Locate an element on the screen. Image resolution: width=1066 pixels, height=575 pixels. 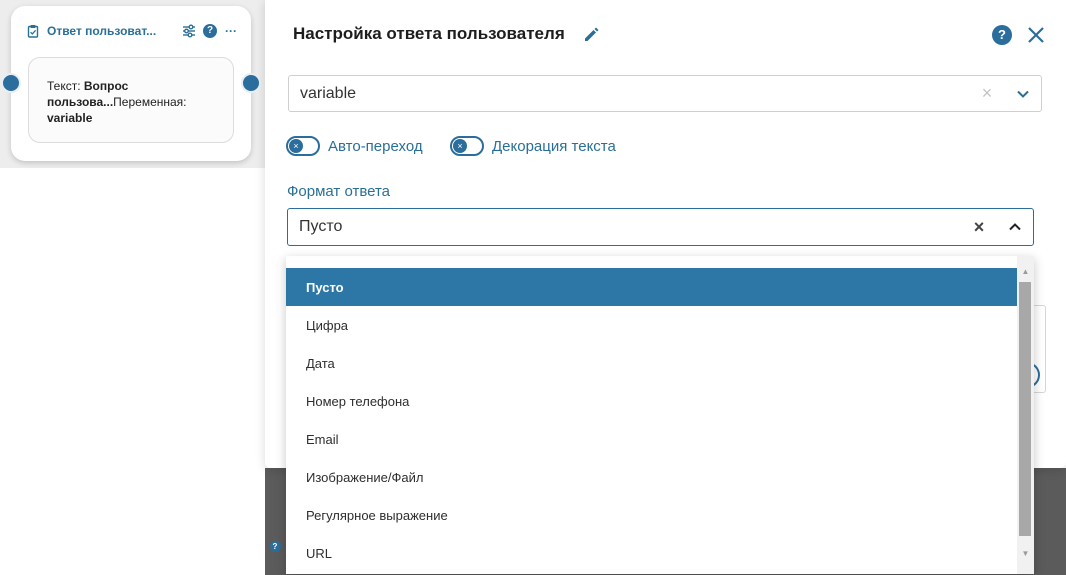
auto-transition-toggle: × is located at coordinates (303, 146).